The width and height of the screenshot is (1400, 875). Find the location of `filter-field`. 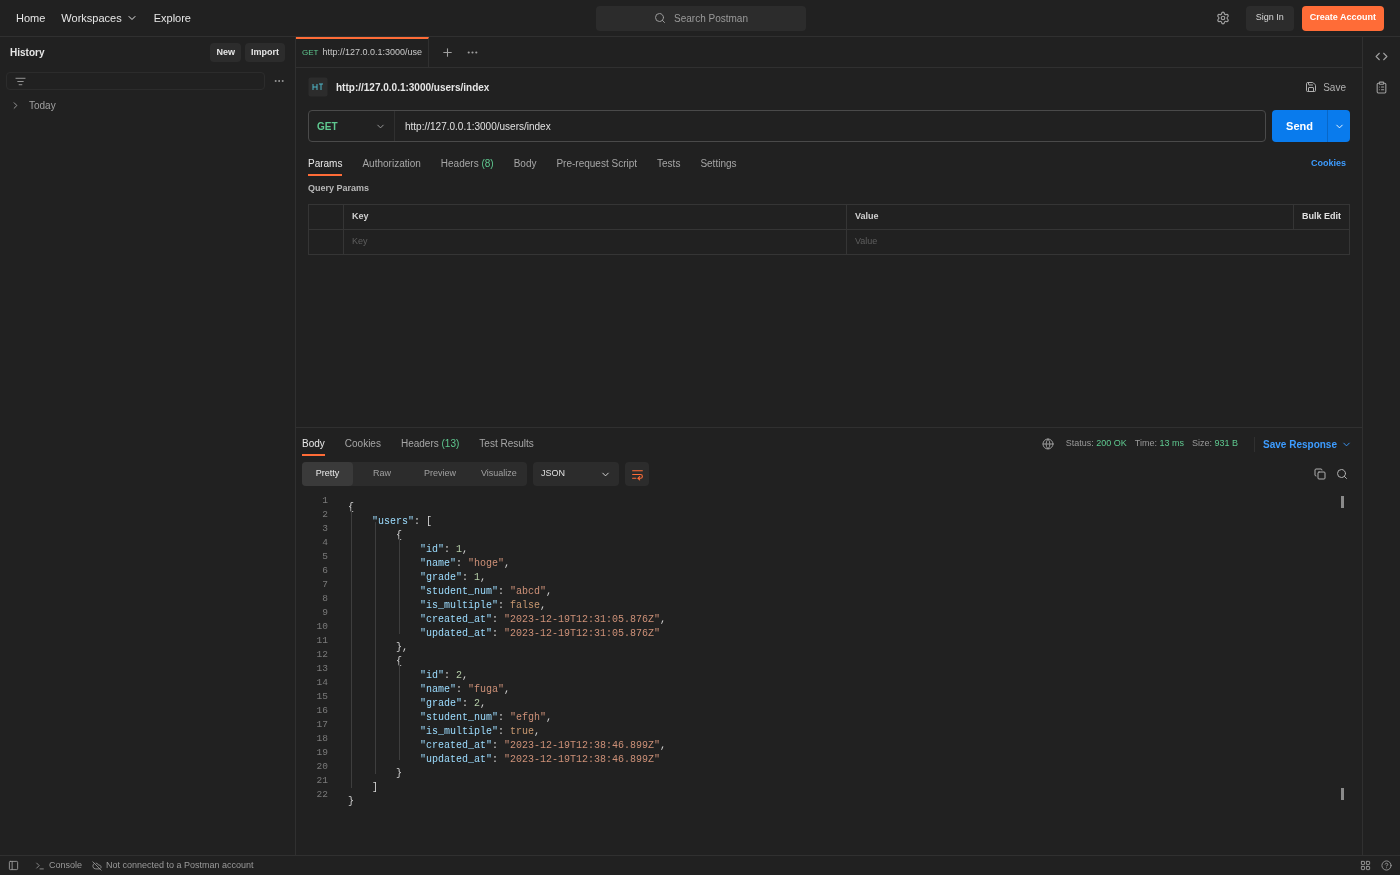

filter-field is located at coordinates (135, 81).